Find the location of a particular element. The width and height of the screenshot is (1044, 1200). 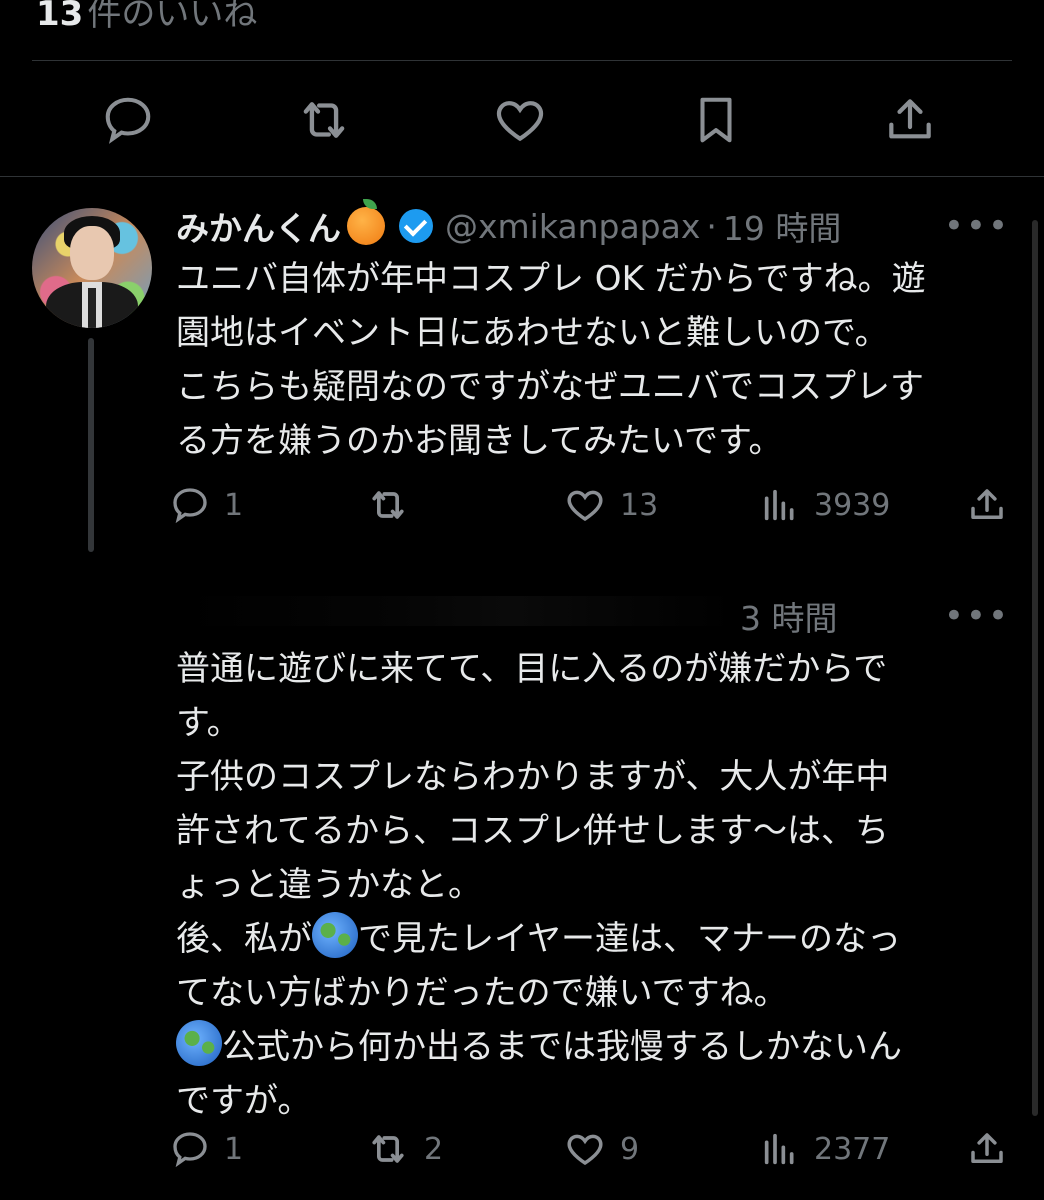

avatar is located at coordinates (92, 268).